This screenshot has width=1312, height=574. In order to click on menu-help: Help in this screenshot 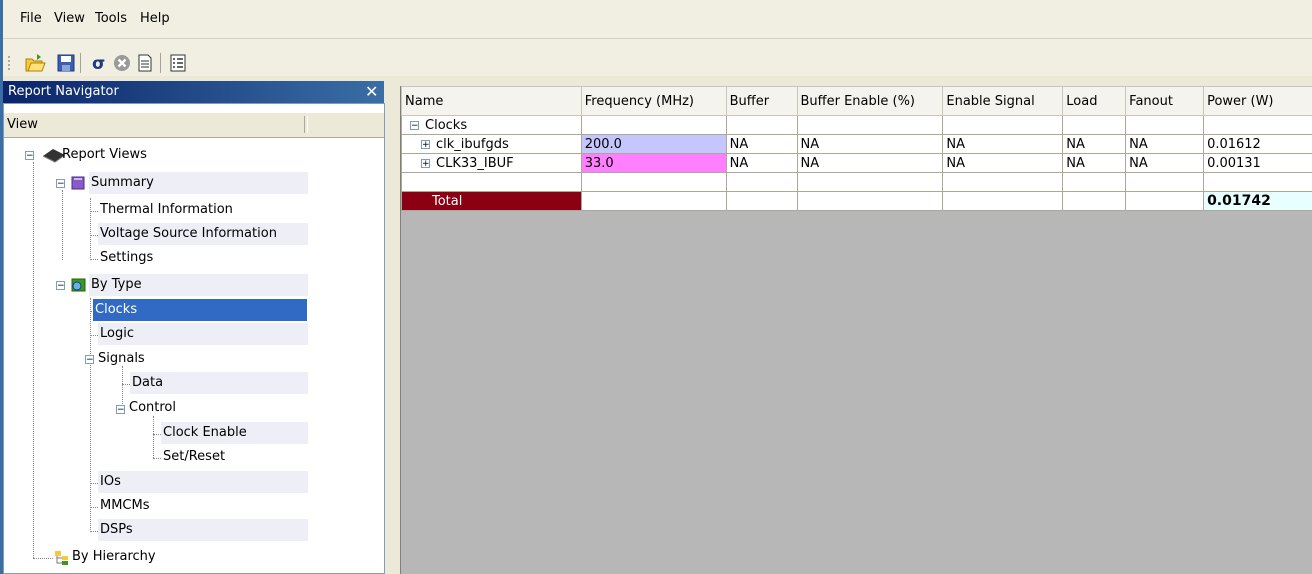, I will do `click(155, 18)`.